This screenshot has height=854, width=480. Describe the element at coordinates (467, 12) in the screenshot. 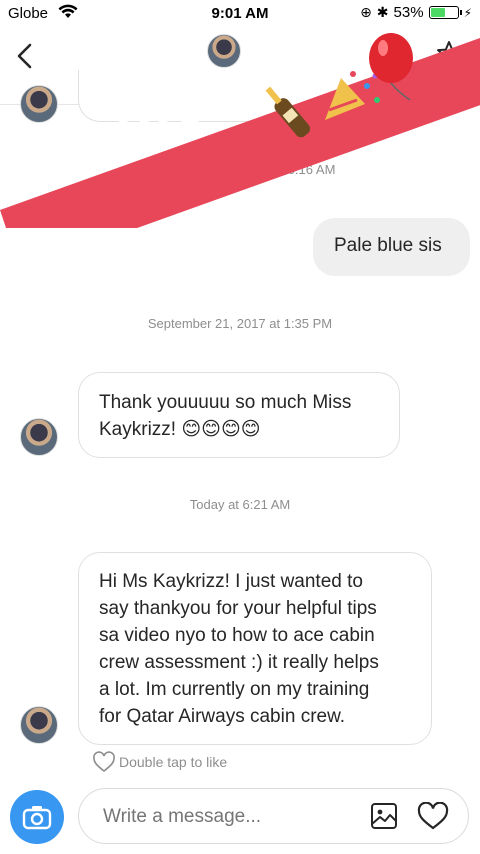

I see `charging-icon: ⚡` at that location.